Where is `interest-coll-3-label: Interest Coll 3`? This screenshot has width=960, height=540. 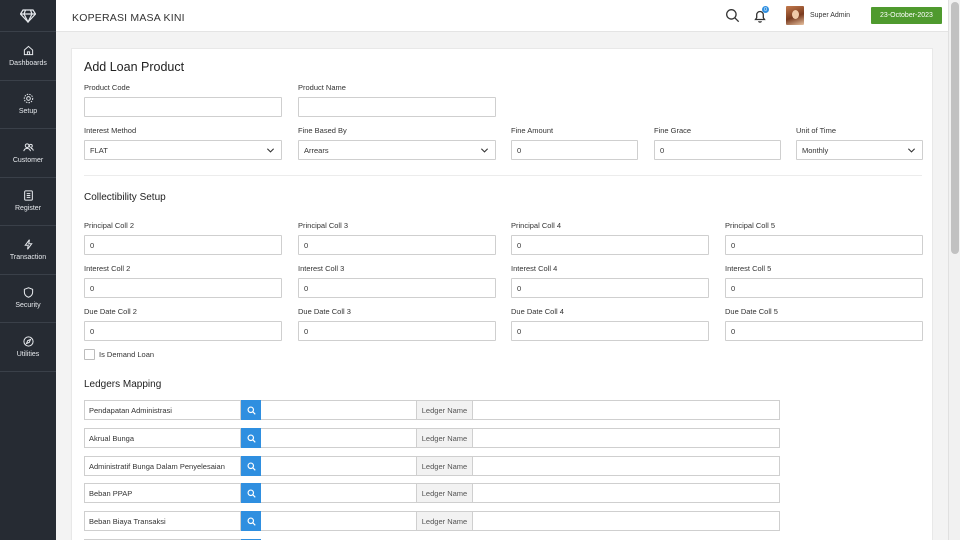
interest-coll-3-label: Interest Coll 3 is located at coordinates (321, 268).